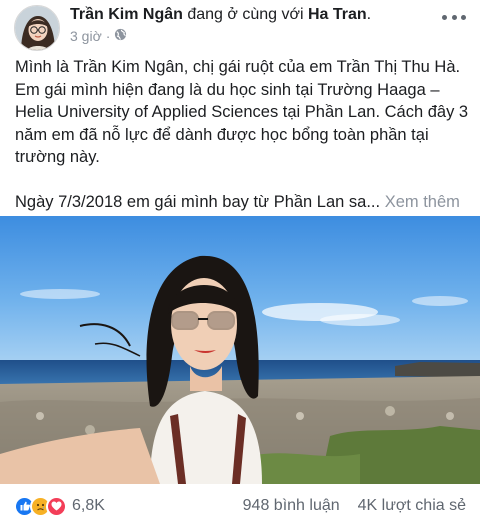 This screenshot has width=480, height=526. Describe the element at coordinates (240, 506) in the screenshot. I see `post-footer: 6,8K 948 bình luận 4K lượt chia sẻ` at that location.